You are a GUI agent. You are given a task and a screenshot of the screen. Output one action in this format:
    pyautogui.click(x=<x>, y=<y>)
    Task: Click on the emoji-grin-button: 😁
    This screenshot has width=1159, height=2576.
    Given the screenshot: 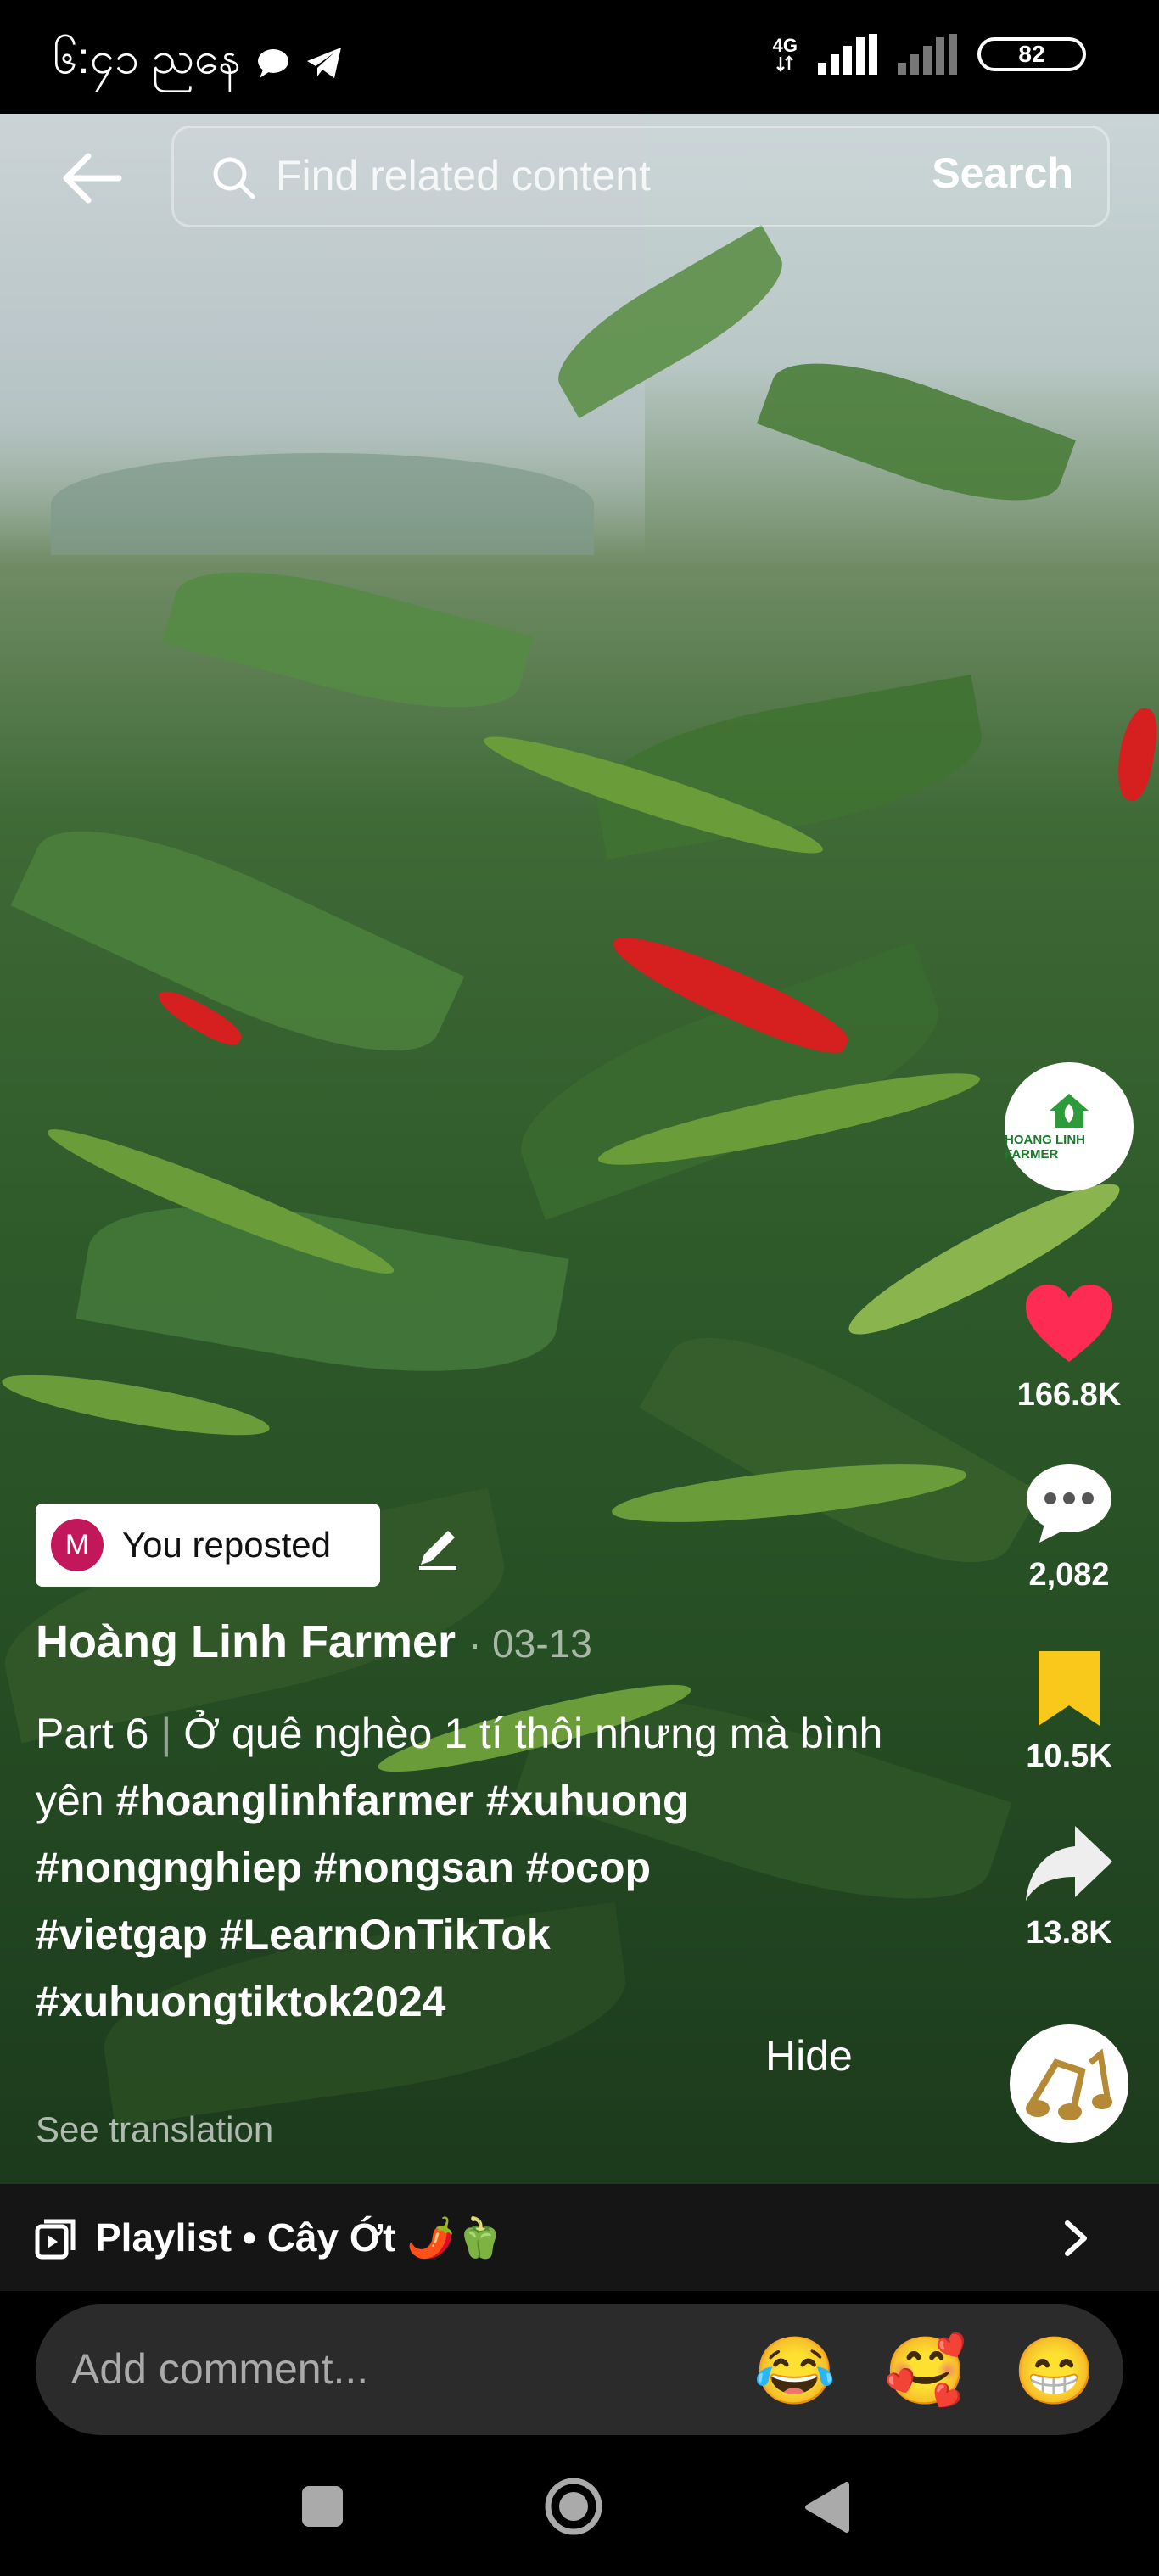 What is the action you would take?
    pyautogui.click(x=1054, y=2370)
    